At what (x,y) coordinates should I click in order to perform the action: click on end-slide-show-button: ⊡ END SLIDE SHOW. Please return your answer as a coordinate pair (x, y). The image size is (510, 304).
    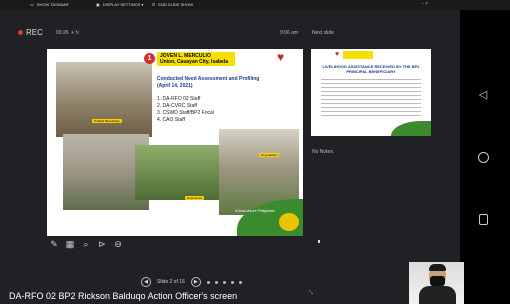
    Looking at the image, I should click on (172, 4).